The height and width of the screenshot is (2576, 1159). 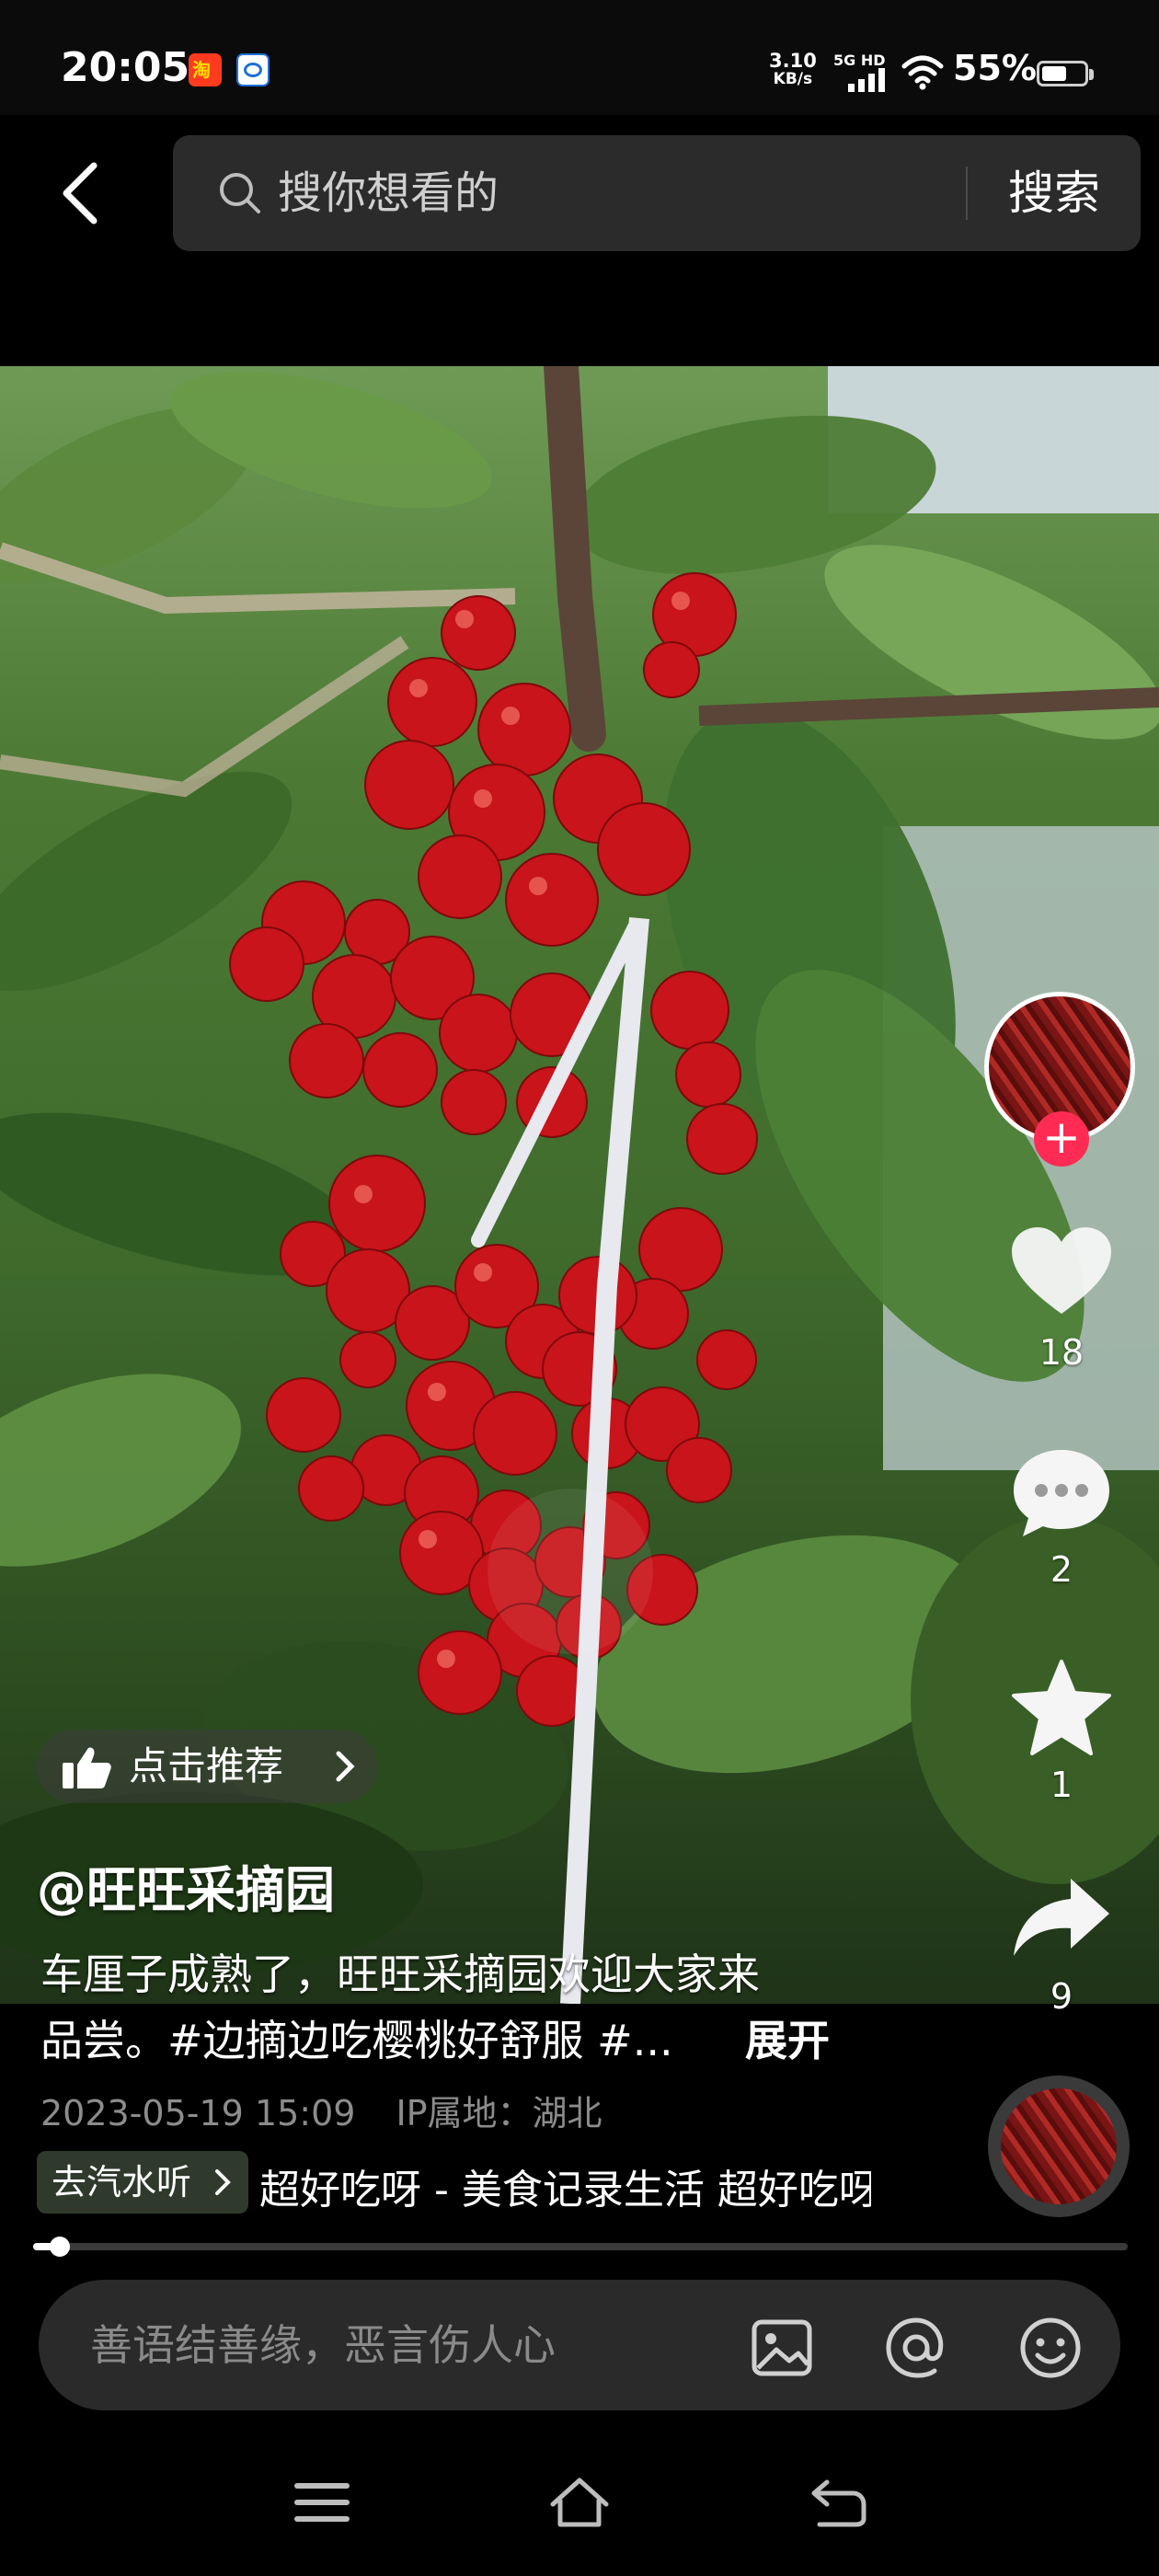 What do you see at coordinates (59, 2247) in the screenshot?
I see `progress-thumb` at bounding box center [59, 2247].